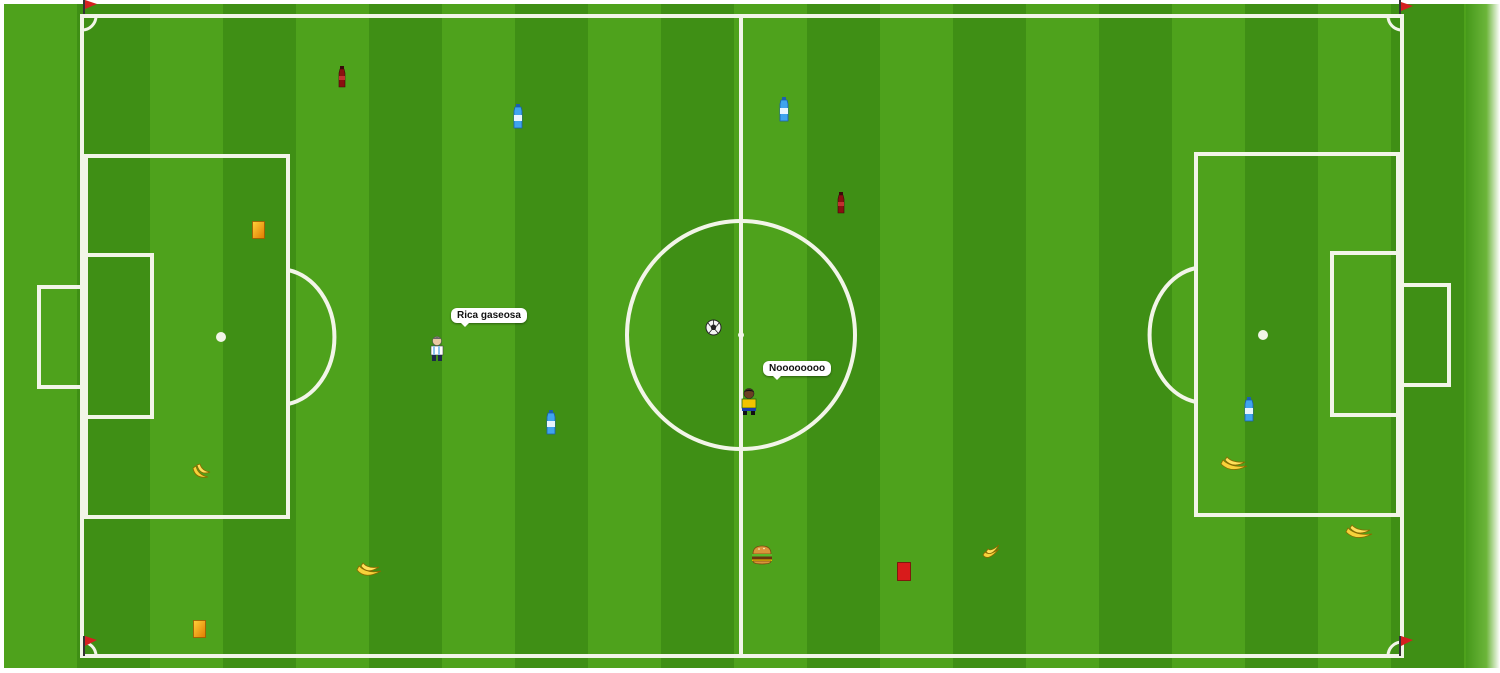  What do you see at coordinates (1172, 335) in the screenshot?
I see `right-penalty-arc` at bounding box center [1172, 335].